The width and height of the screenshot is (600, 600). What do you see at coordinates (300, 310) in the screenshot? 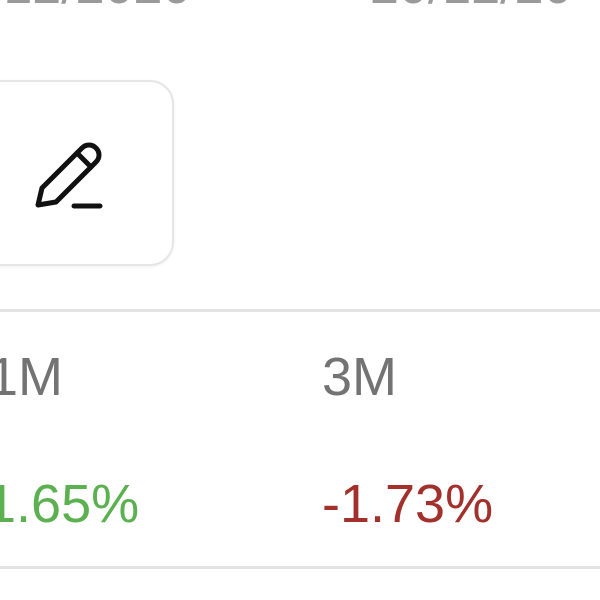
I see `divider-top` at bounding box center [300, 310].